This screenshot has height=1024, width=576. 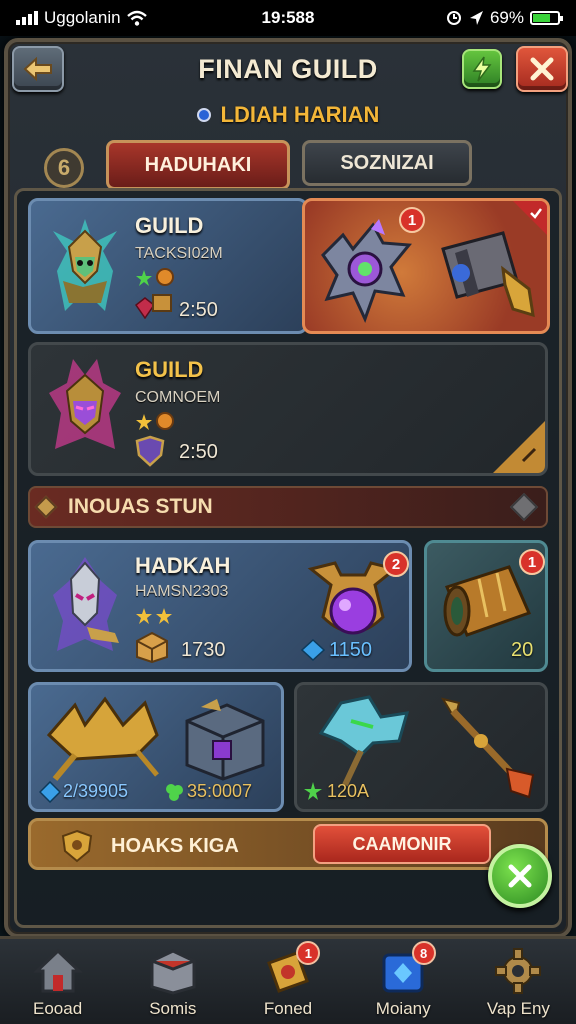 What do you see at coordinates (82, 17) in the screenshot?
I see `carrier-name: Uggolanin` at bounding box center [82, 17].